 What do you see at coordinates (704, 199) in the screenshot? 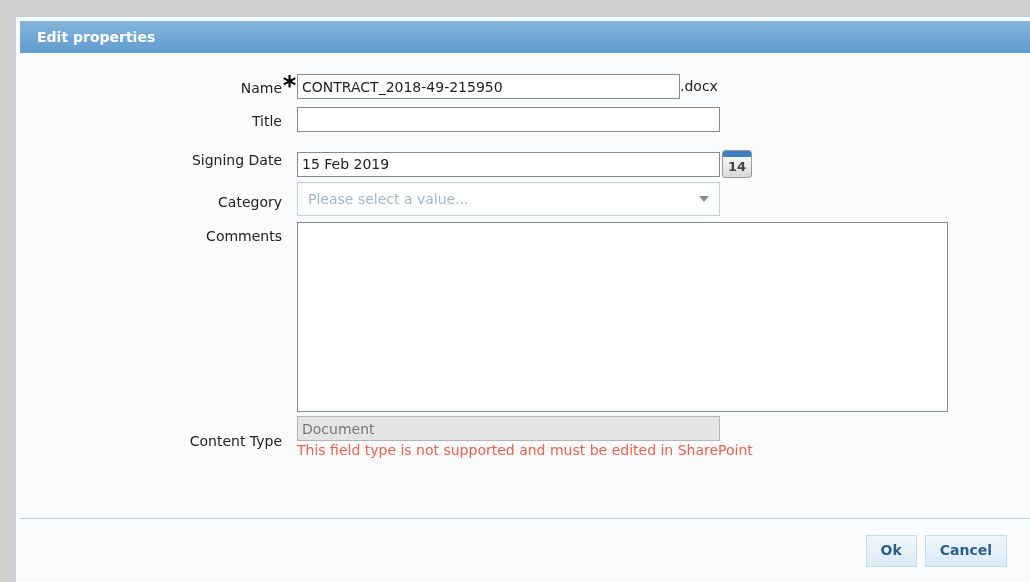
I see `caret-icon` at bounding box center [704, 199].